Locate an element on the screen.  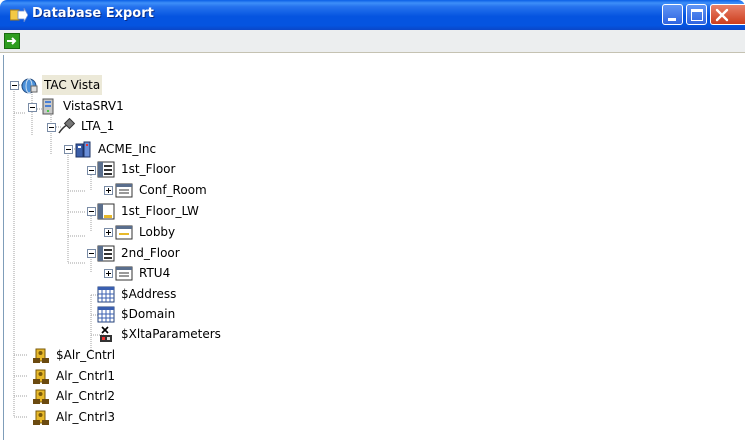
minimize-icon is located at coordinates (672, 19).